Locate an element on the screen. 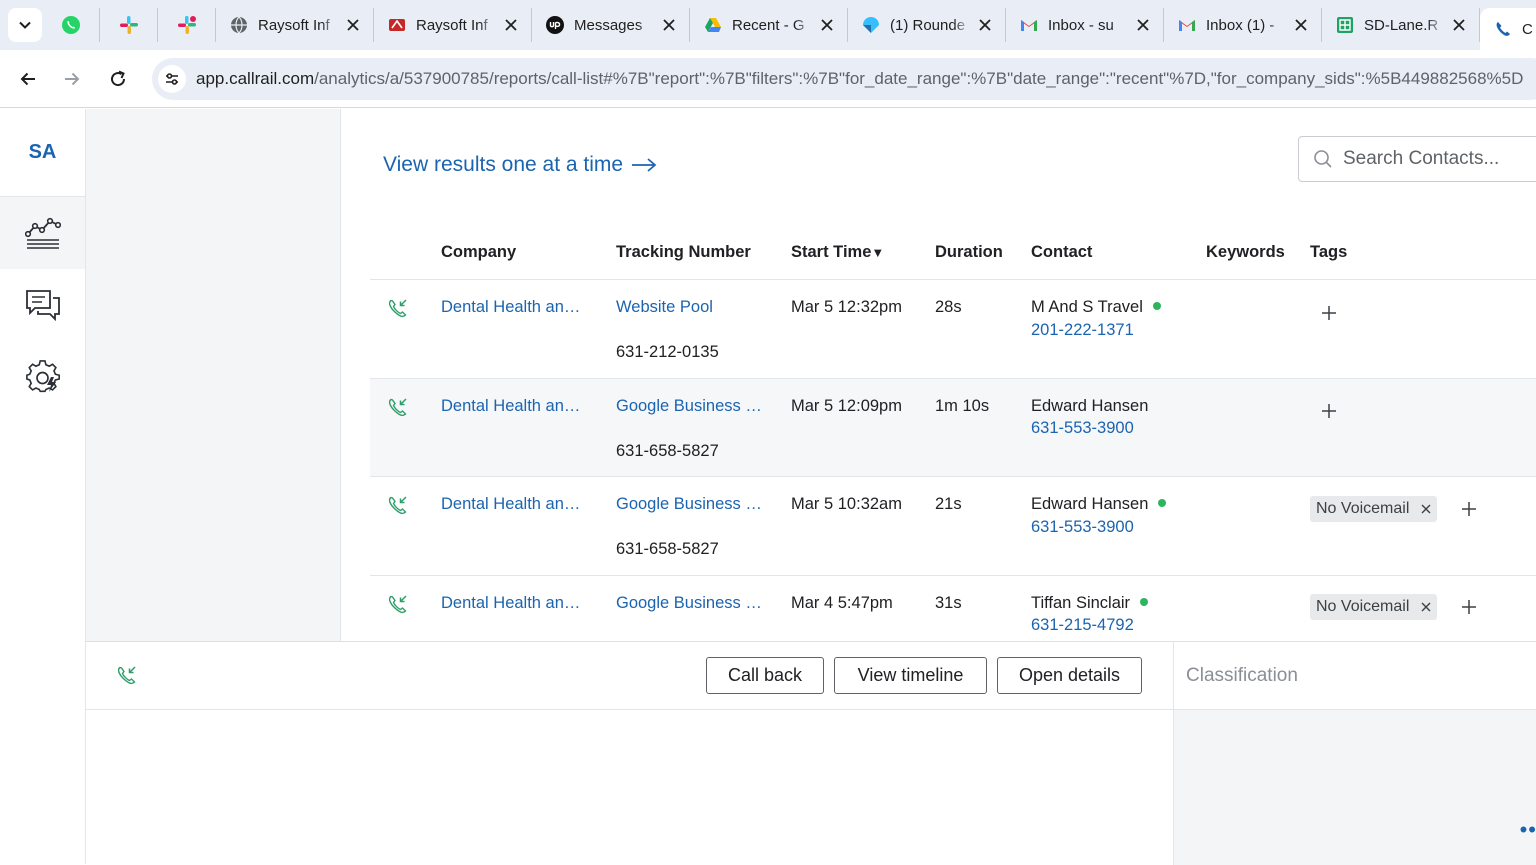 The width and height of the screenshot is (1536, 865). tab-title: Inbox - su is located at coordinates (1081, 25).